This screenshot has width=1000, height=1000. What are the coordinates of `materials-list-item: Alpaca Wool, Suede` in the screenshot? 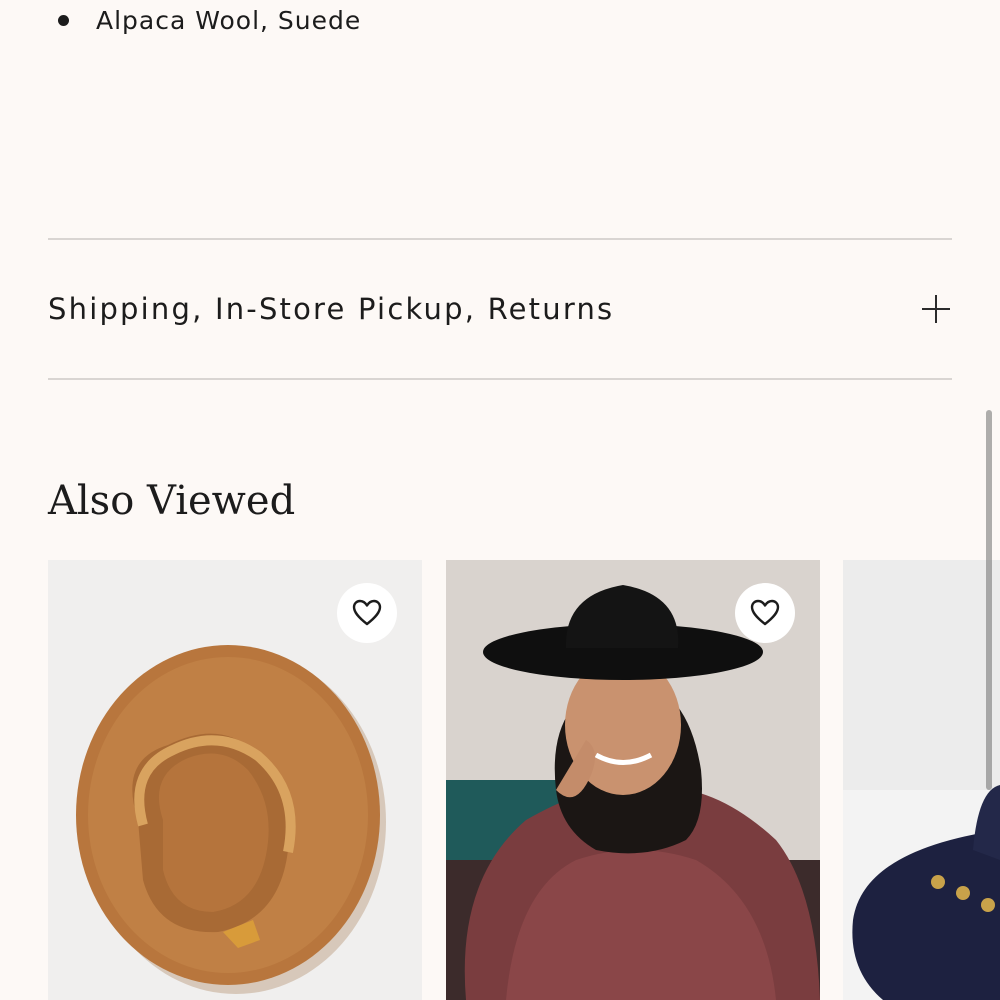 It's located at (209, 20).